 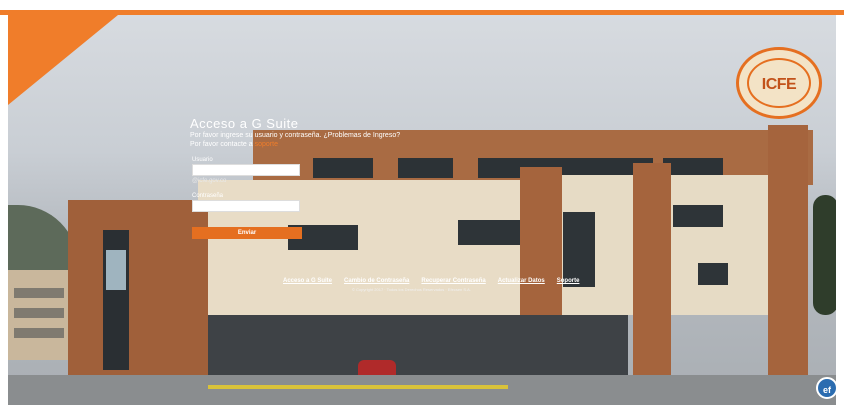 I want to click on submit-button: Enviar, so click(x=247, y=233).